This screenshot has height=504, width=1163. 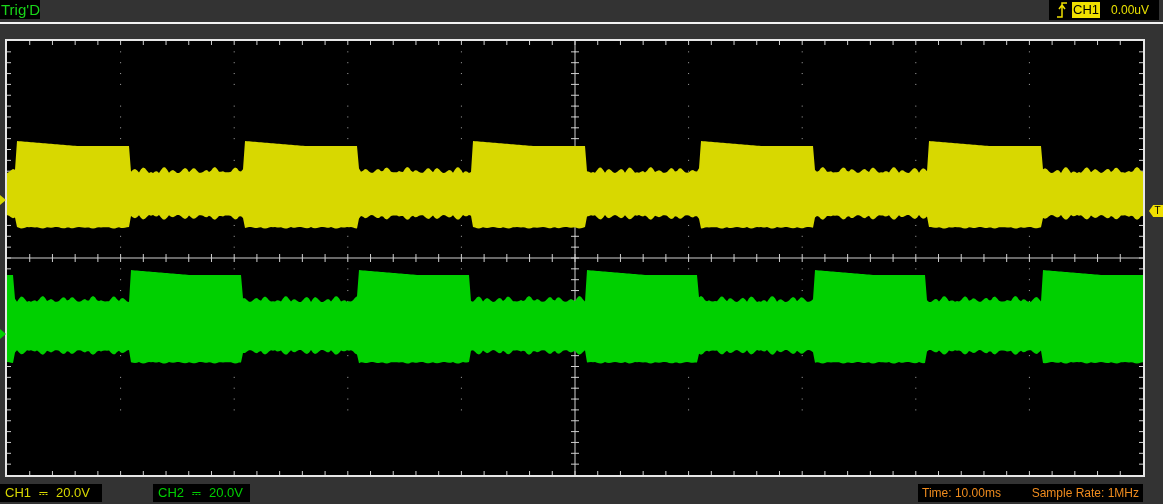 I want to click on time-per-division: Time: 10.00ms, so click(x=961, y=493).